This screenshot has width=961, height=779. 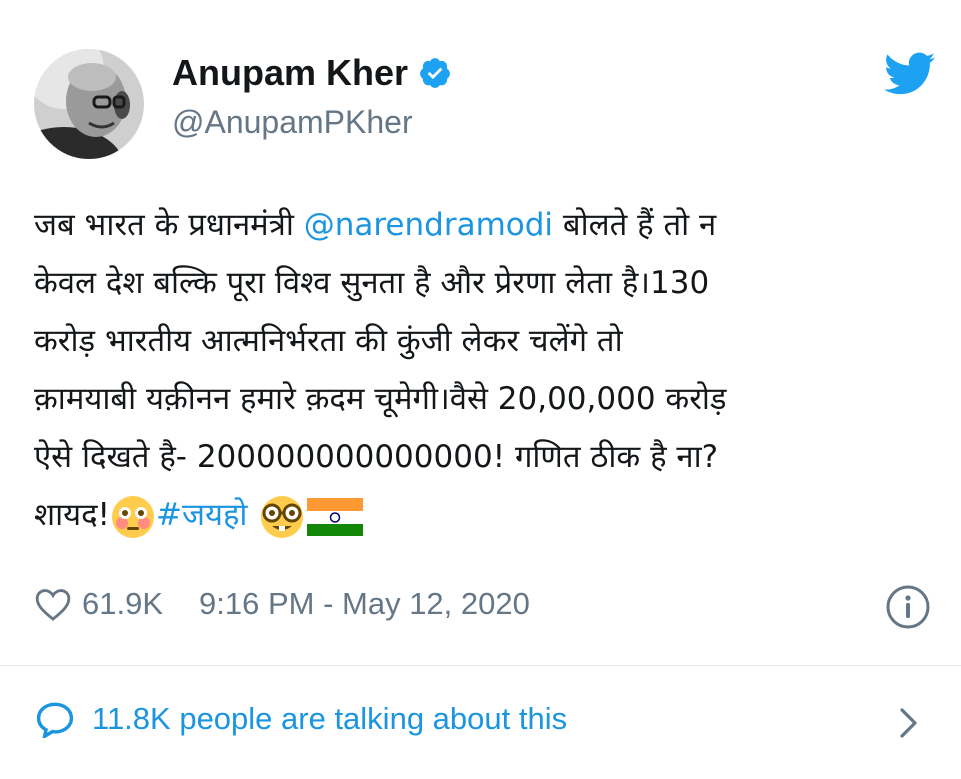 What do you see at coordinates (330, 718) in the screenshot?
I see `talking-count-text: 11.8K people are talking about this` at bounding box center [330, 718].